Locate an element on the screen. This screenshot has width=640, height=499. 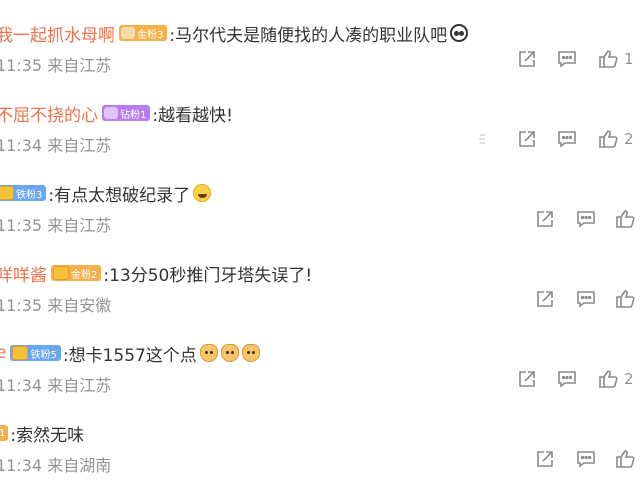
fan-badge: 铁粉3 is located at coordinates (23, 193).